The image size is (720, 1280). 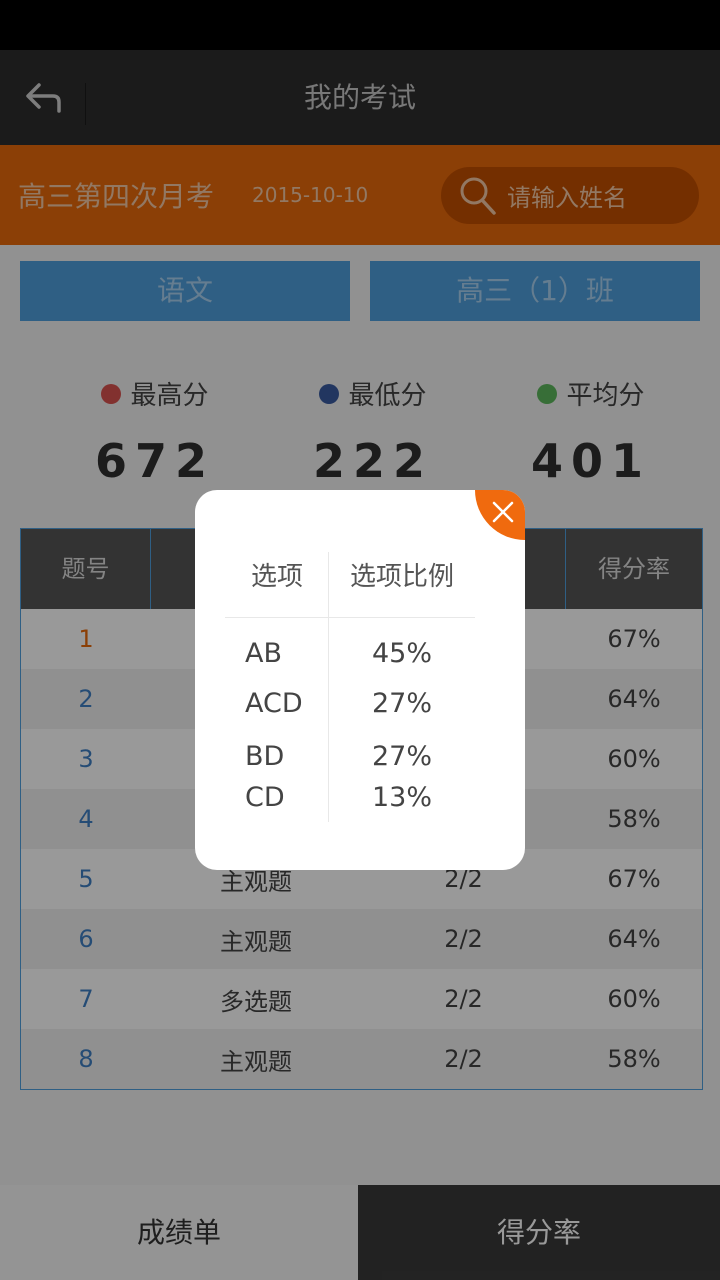 What do you see at coordinates (401, 577) in the screenshot?
I see `popup-header-ratio: 选项比例` at bounding box center [401, 577].